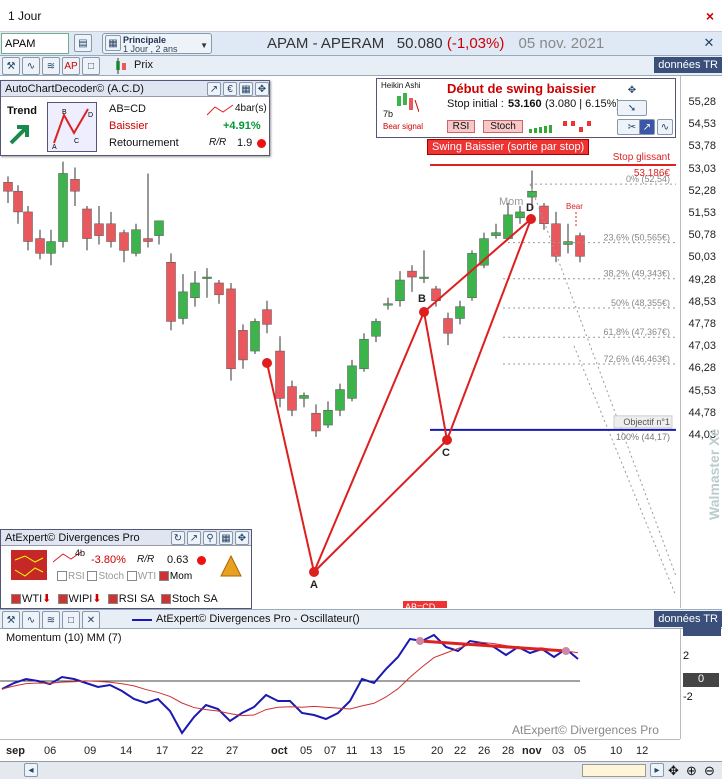 The image size is (722, 779). I want to click on stoch-button: Stoch, so click(503, 126).